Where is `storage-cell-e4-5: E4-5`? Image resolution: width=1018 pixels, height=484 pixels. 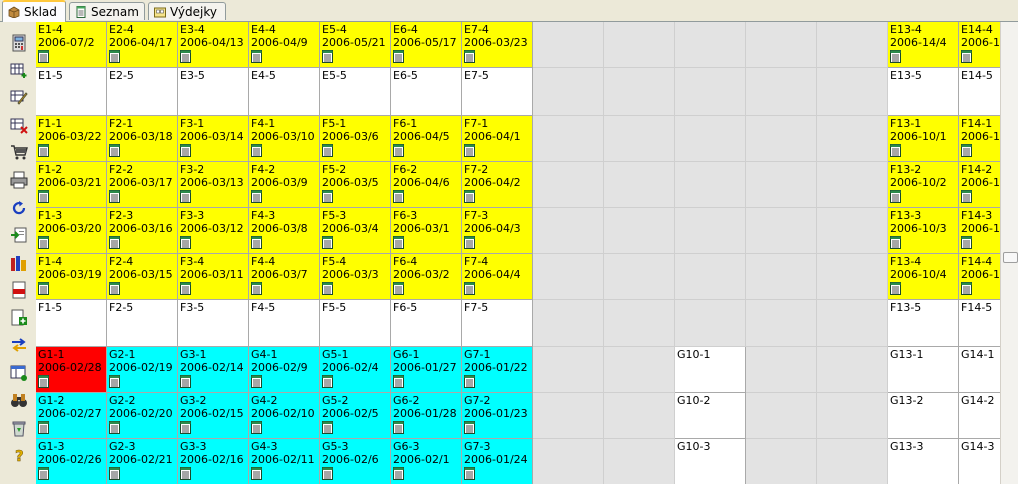
storage-cell-e4-5: E4-5 is located at coordinates (284, 92).